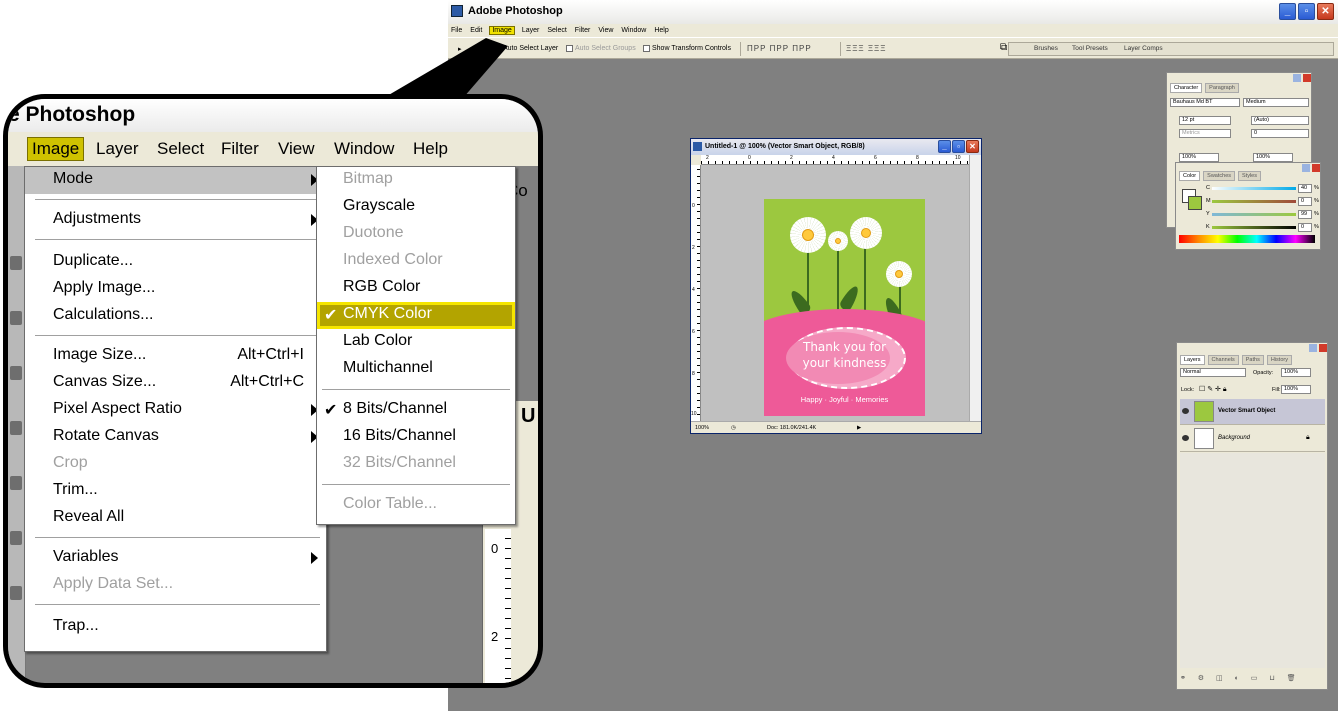  What do you see at coordinates (733, 428) in the screenshot?
I see `status-icon: ◷` at bounding box center [733, 428].